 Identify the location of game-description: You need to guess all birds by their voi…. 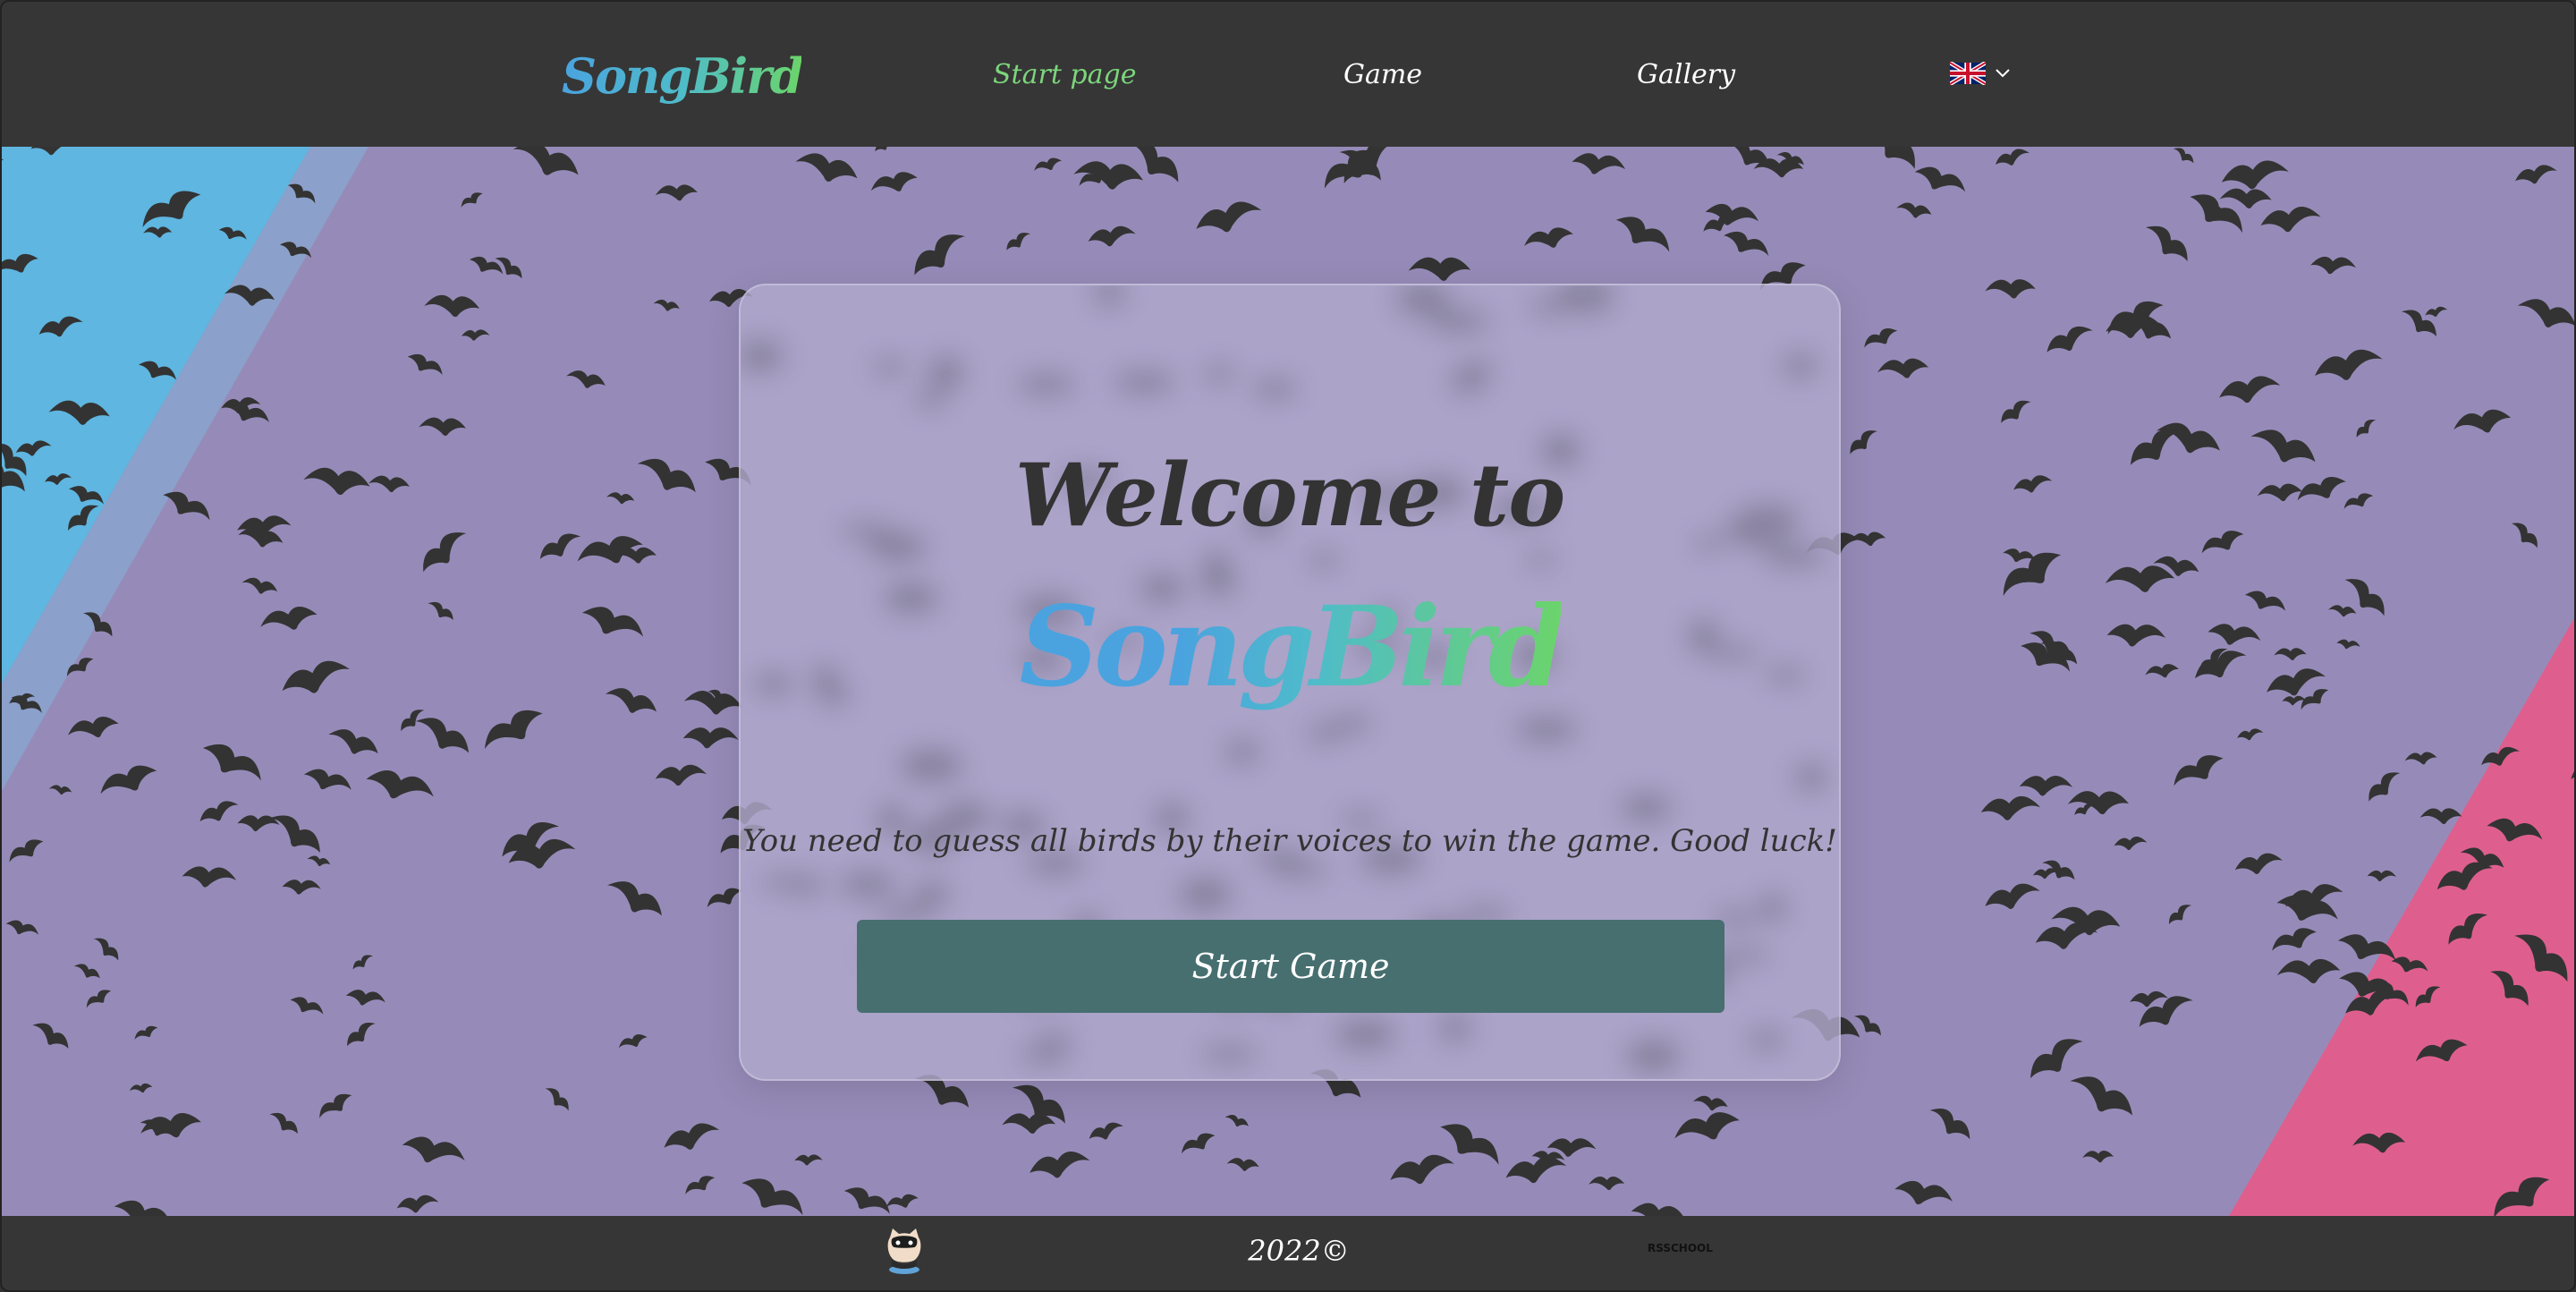
(1289, 841).